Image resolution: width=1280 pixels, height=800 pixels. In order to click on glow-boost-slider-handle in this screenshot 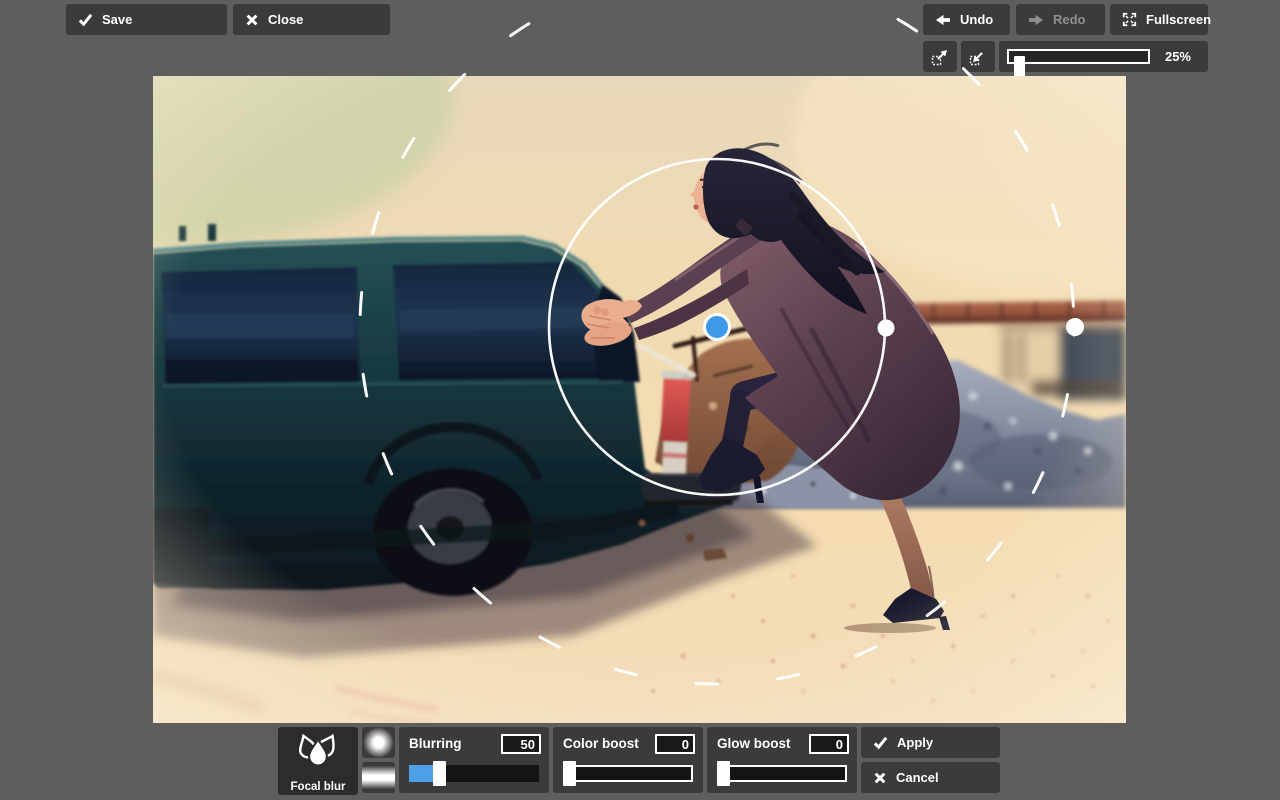, I will do `click(723, 773)`.